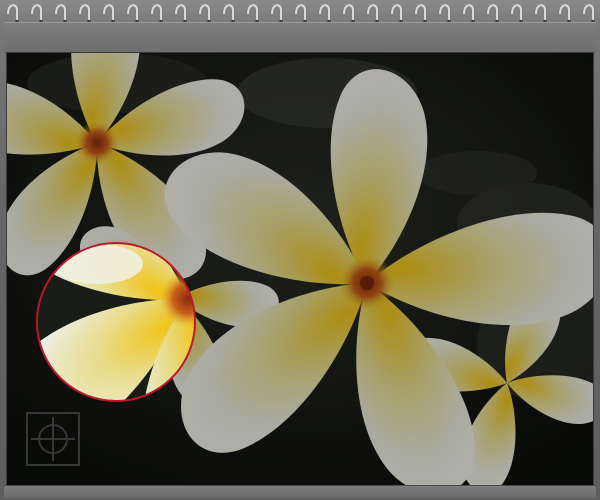 The width and height of the screenshot is (600, 500). I want to click on magnifier-lens-icon, so click(116, 322).